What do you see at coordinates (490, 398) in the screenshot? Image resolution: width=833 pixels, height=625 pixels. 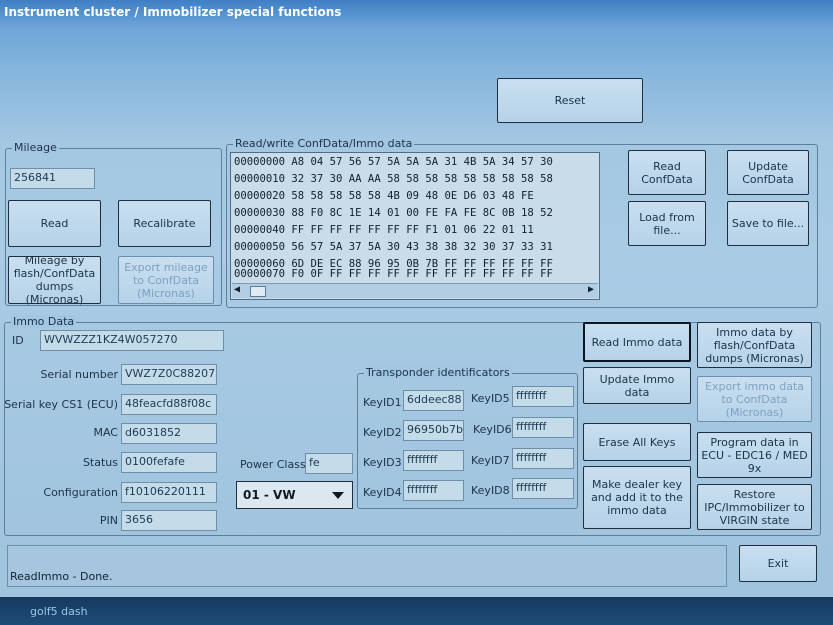 I see `keyid5-label: KeyID5` at bounding box center [490, 398].